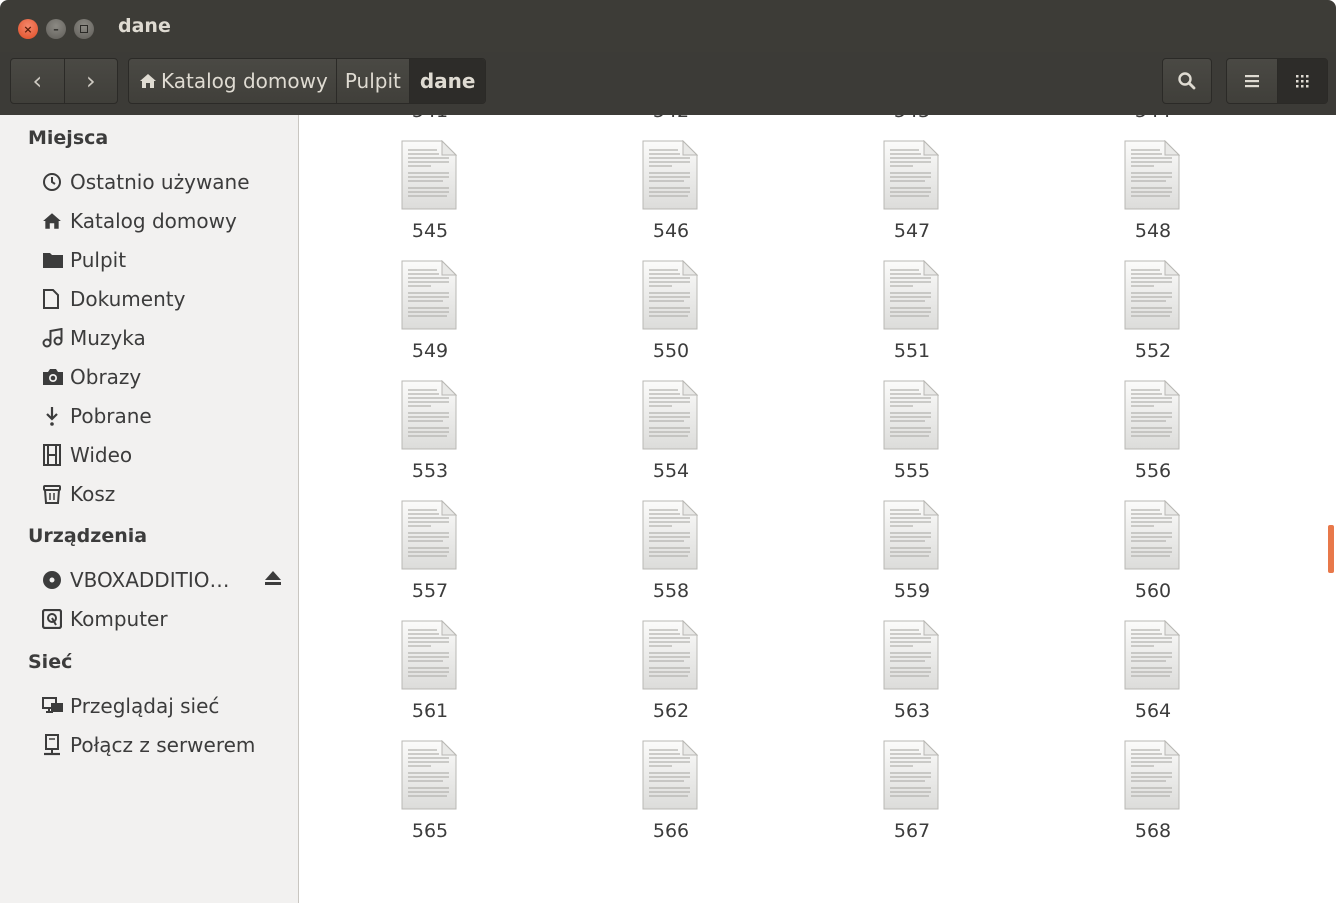  Describe the element at coordinates (892, 434) in the screenshot. I see `file-item: 555` at that location.